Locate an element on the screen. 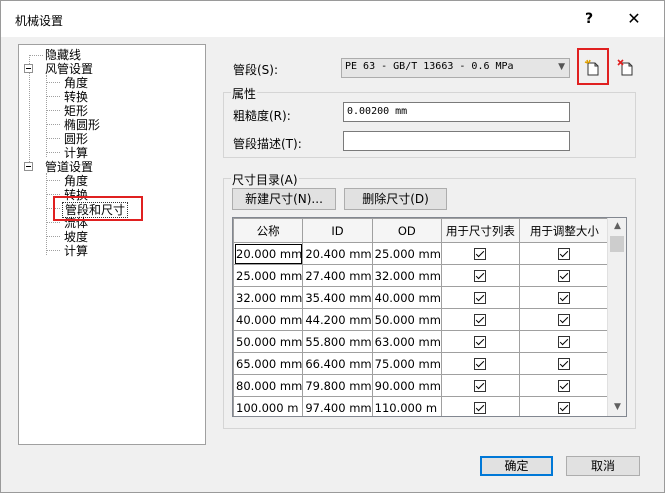  table-row: 50.000 mm 55.800 mm 63.000 mm is located at coordinates (421, 341).